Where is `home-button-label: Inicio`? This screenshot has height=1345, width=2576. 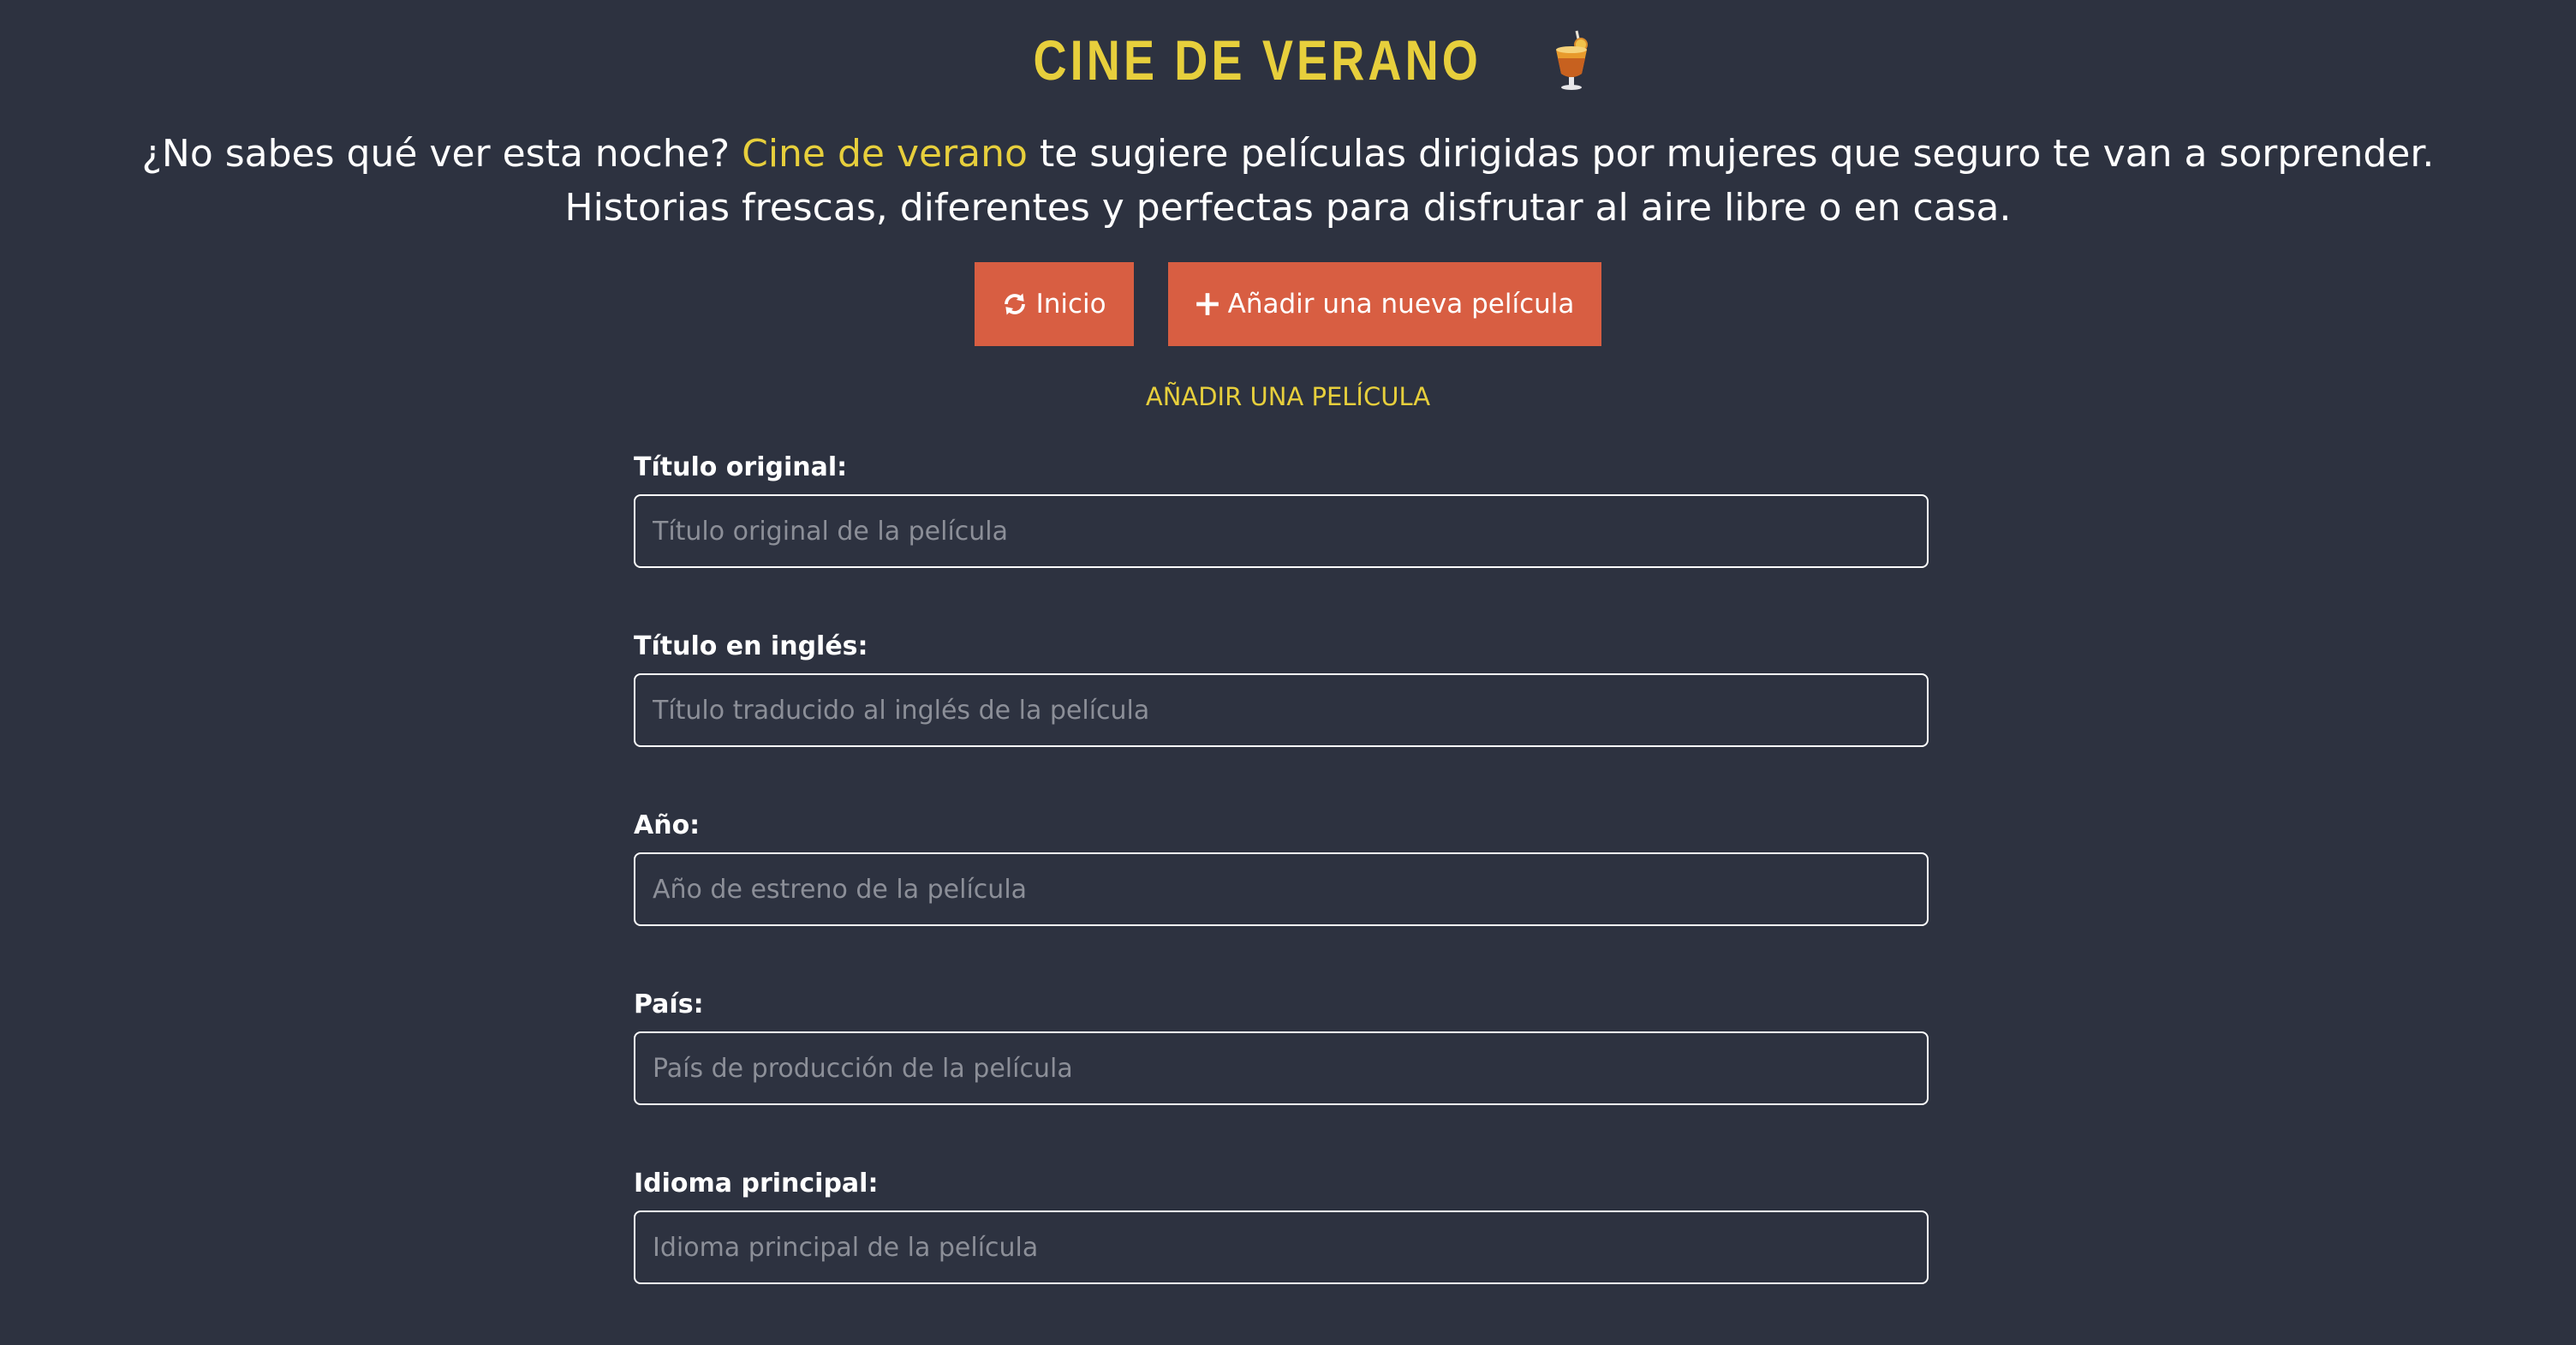
home-button-label: Inicio is located at coordinates (1070, 305).